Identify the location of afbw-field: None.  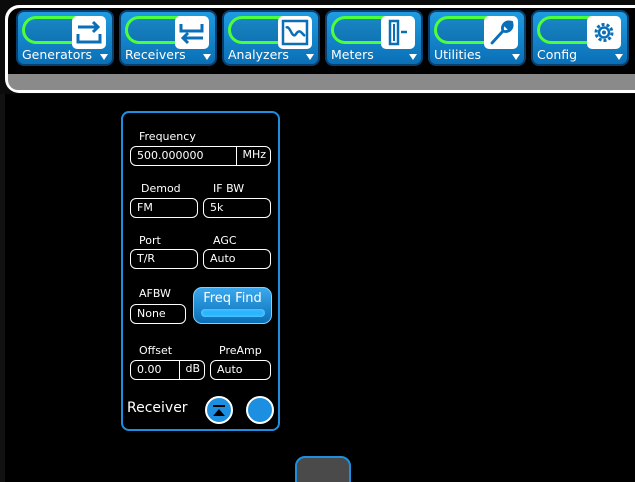
(158, 314).